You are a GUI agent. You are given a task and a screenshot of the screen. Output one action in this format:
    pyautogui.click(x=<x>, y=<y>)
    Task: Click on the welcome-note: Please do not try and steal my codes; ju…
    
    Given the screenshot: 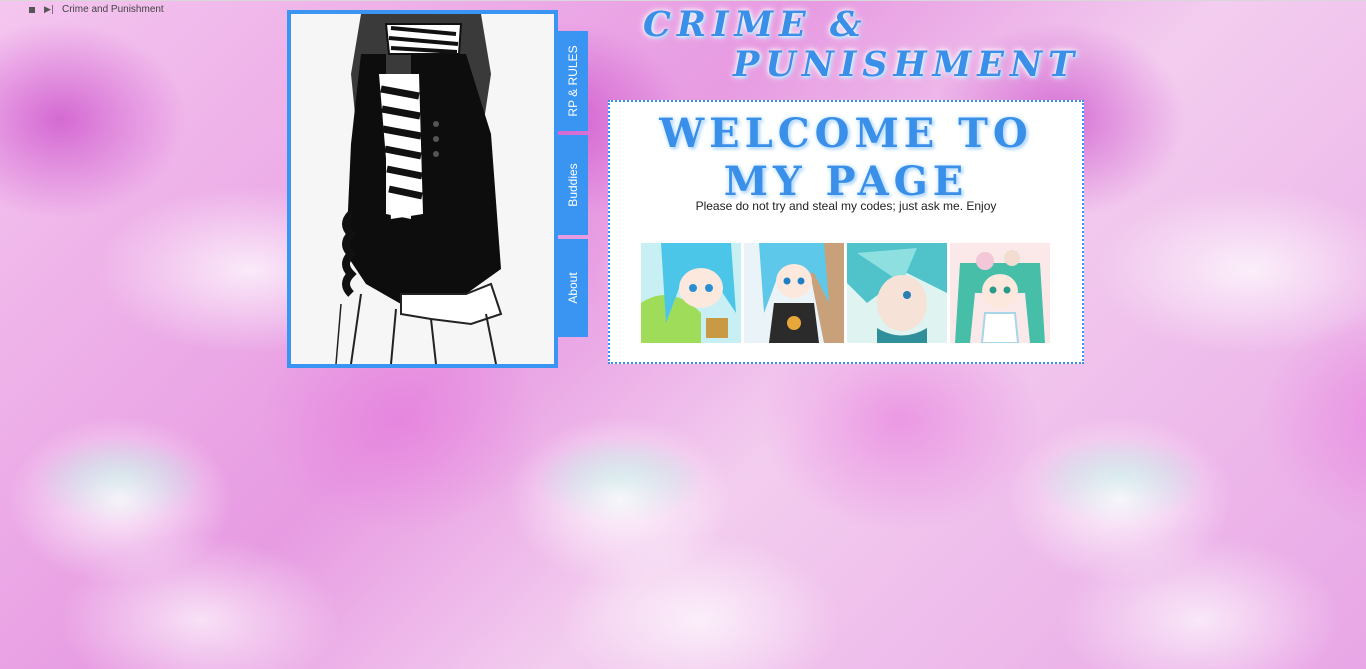 What is the action you would take?
    pyautogui.click(x=846, y=206)
    